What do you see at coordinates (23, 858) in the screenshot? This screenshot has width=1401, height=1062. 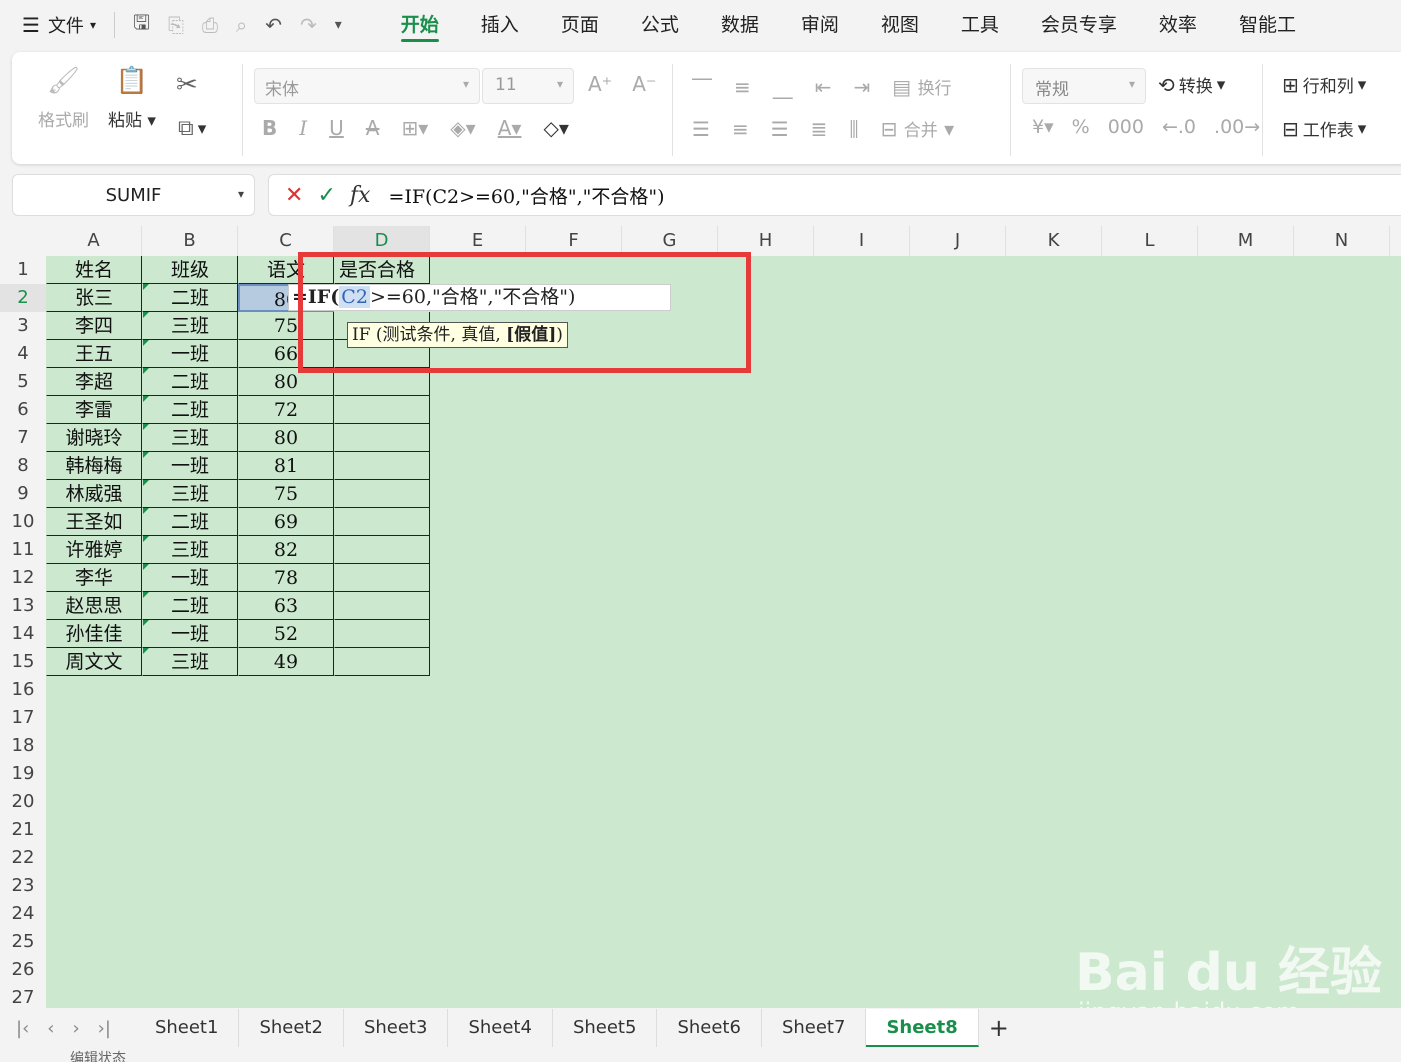 I see `row-header-22: 22` at bounding box center [23, 858].